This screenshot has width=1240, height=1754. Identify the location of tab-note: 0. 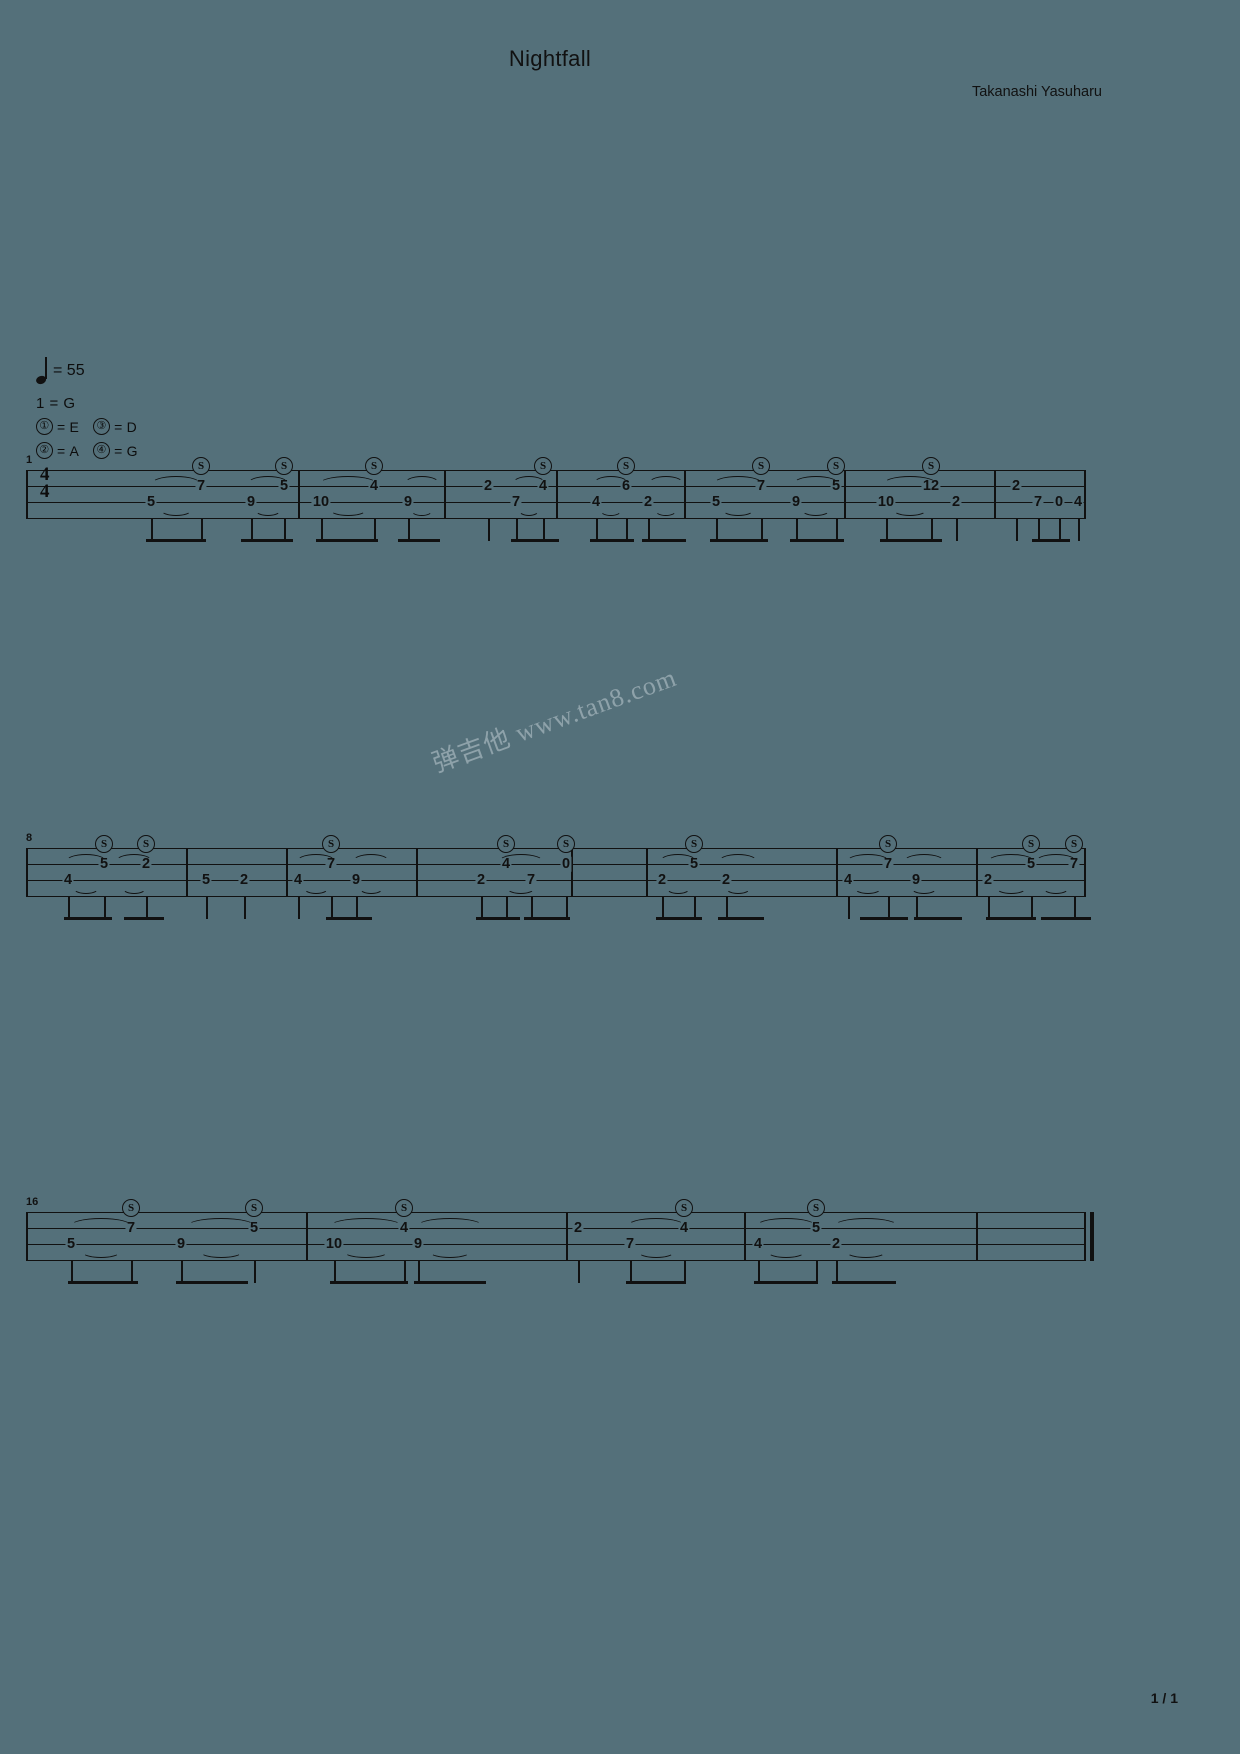
(1059, 501).